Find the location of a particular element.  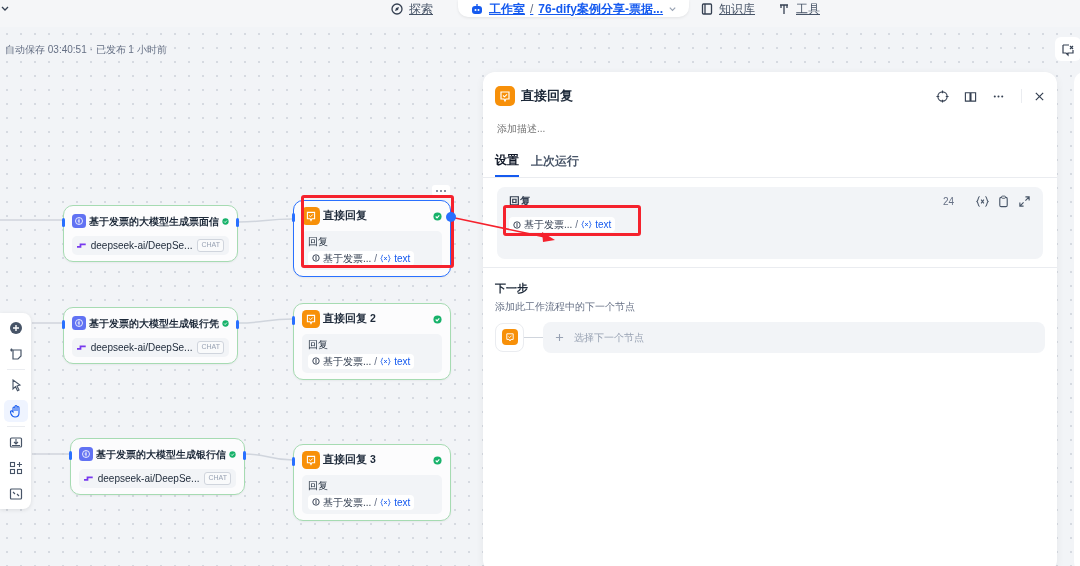

add-note-icon is located at coordinates (15, 354).